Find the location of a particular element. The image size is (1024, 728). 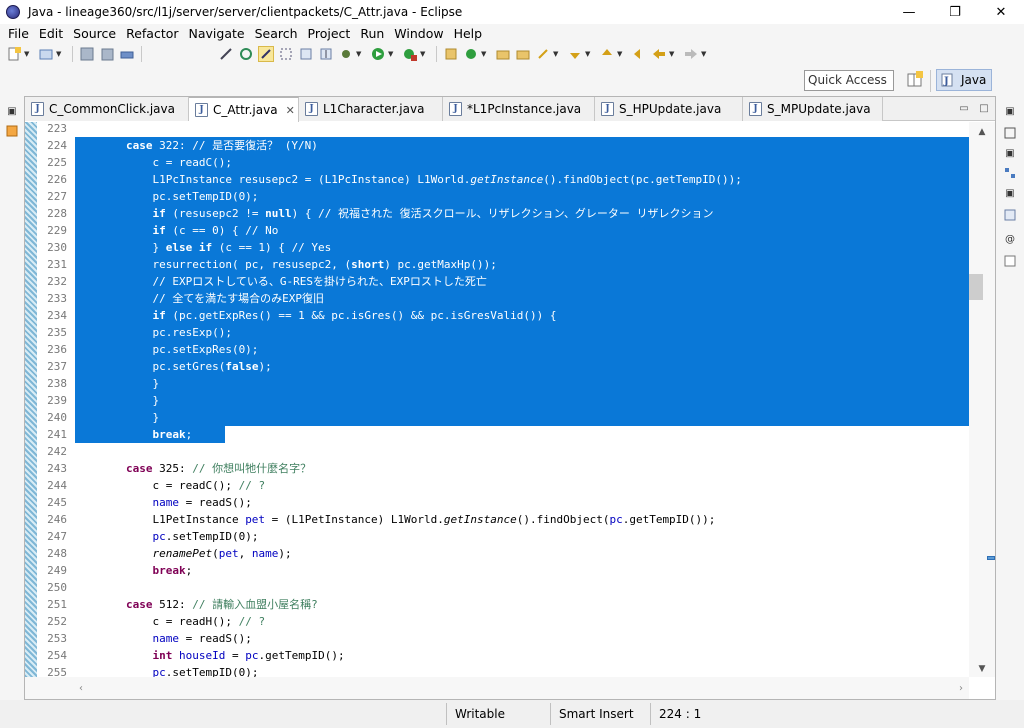

code-line: 247 pc.setTempID(0); is located at coordinates (503, 536).